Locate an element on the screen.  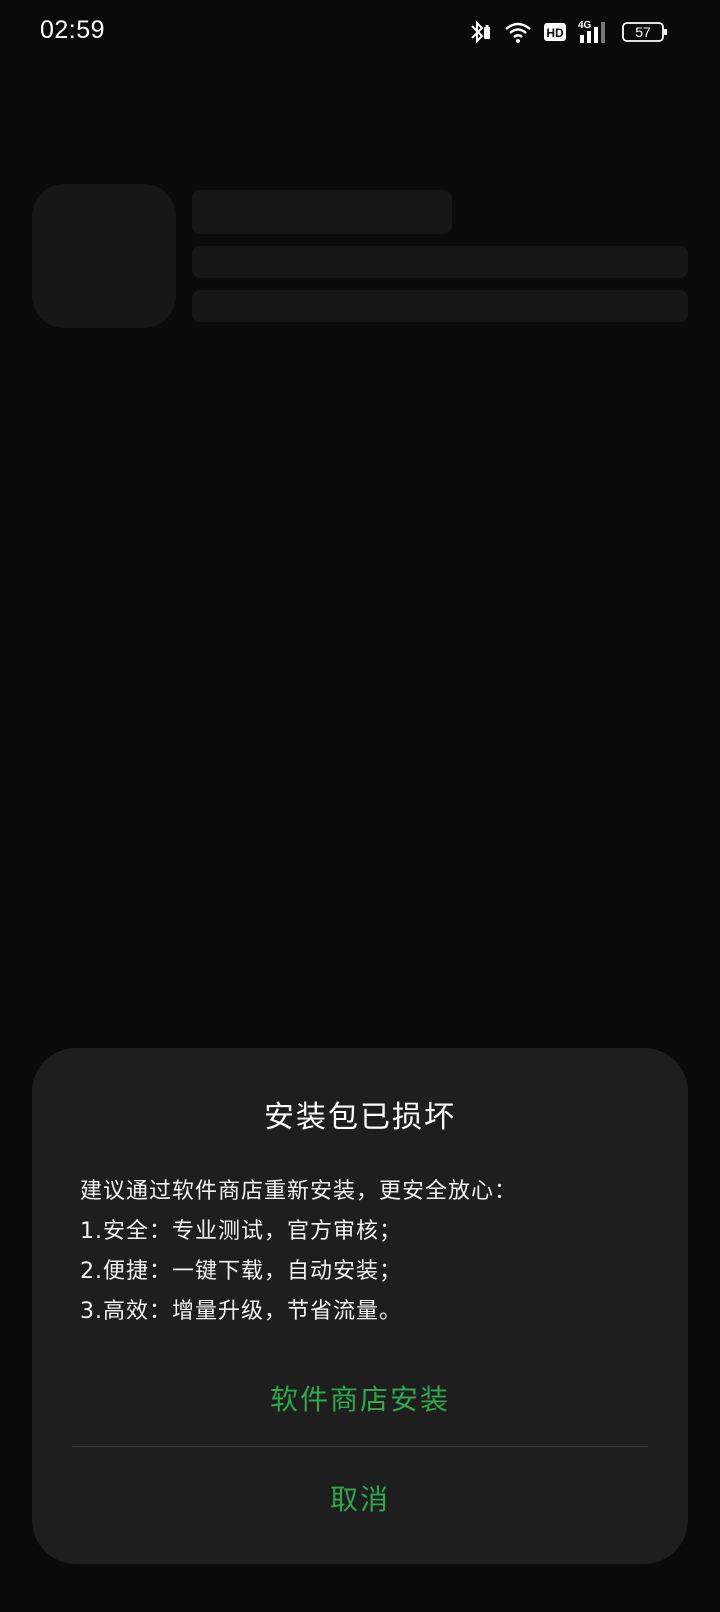
battery-level: 57 is located at coordinates (643, 32).